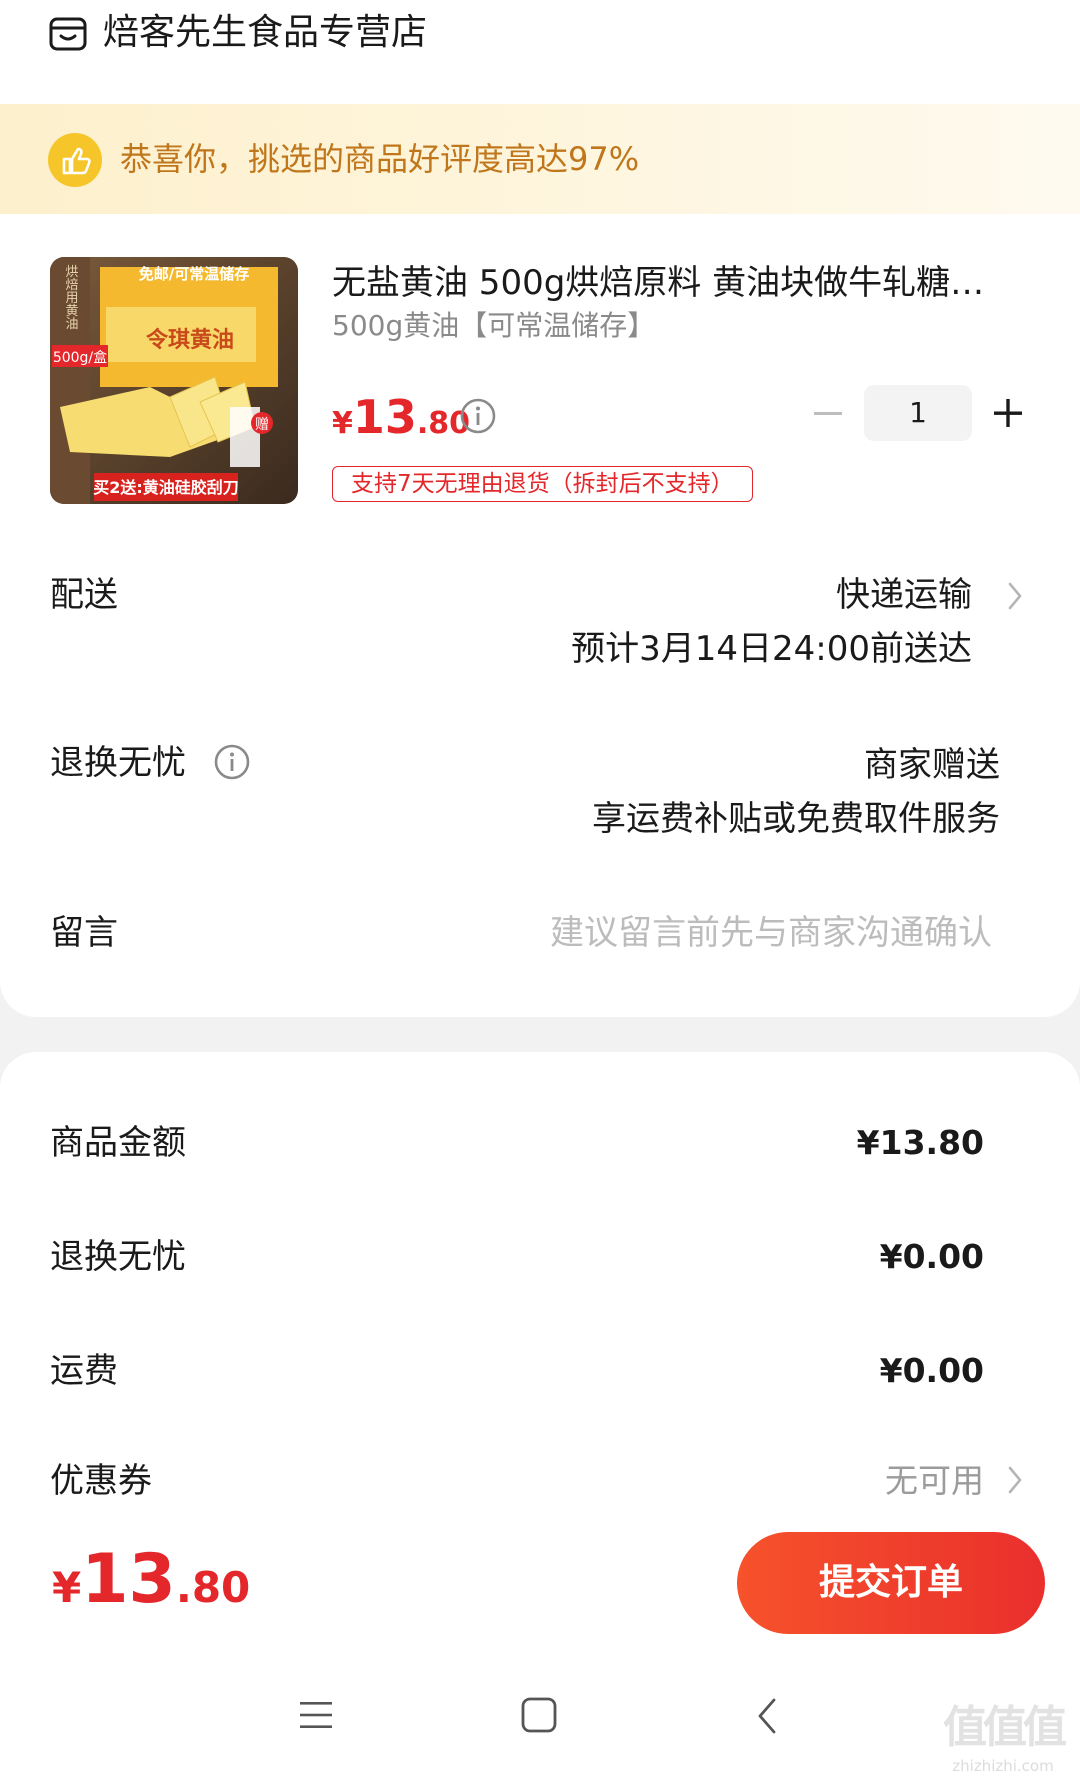  I want to click on coupon-chevron-icon, so click(1016, 1480).